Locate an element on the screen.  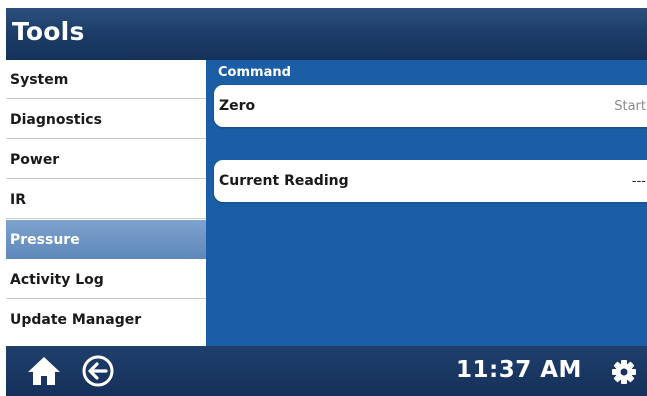
sidebar-item-power: Power is located at coordinates (106, 159).